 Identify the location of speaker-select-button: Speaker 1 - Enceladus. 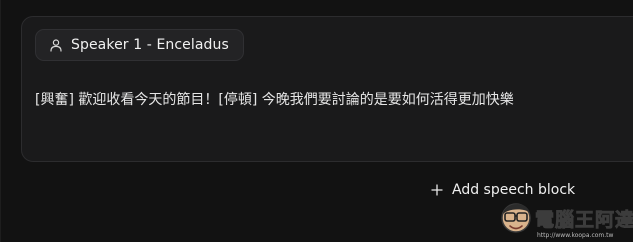
(139, 45).